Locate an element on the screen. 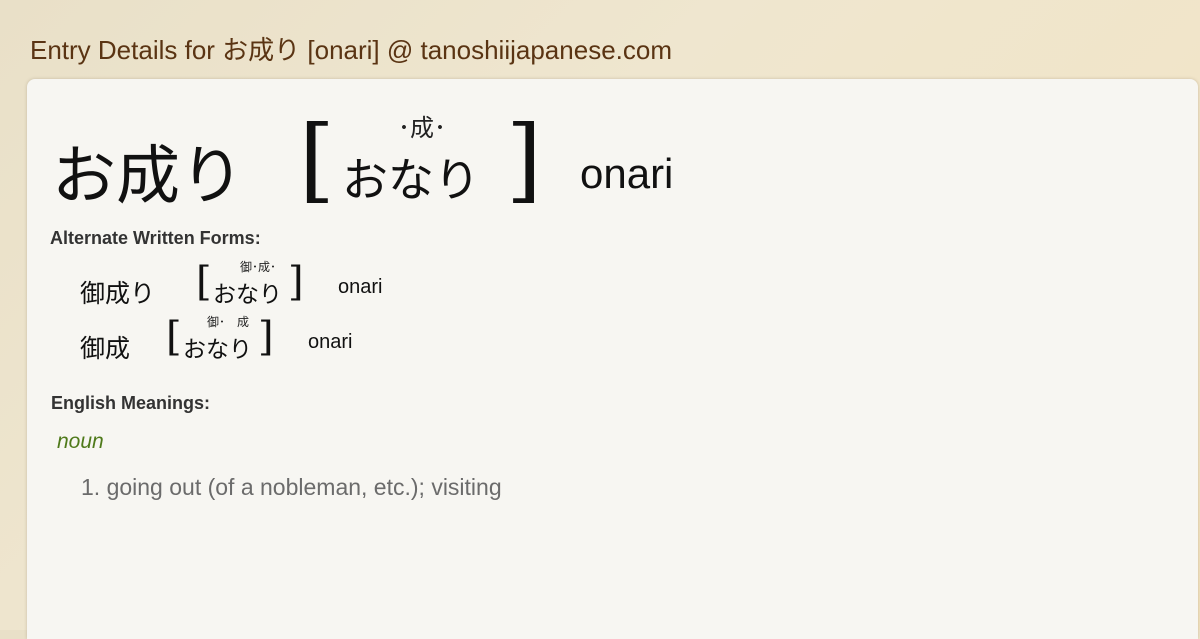 Image resolution: width=1200 pixels, height=639 pixels. entry-furigana: ･成･ is located at coordinates (422, 128).